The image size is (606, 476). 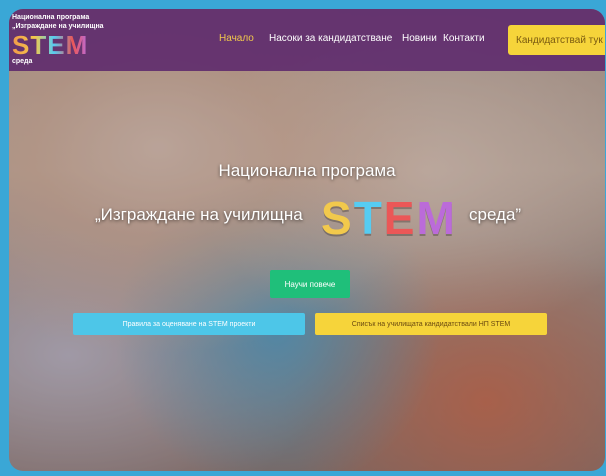 What do you see at coordinates (51, 17) in the screenshot?
I see `logo-line1: Национална програма` at bounding box center [51, 17].